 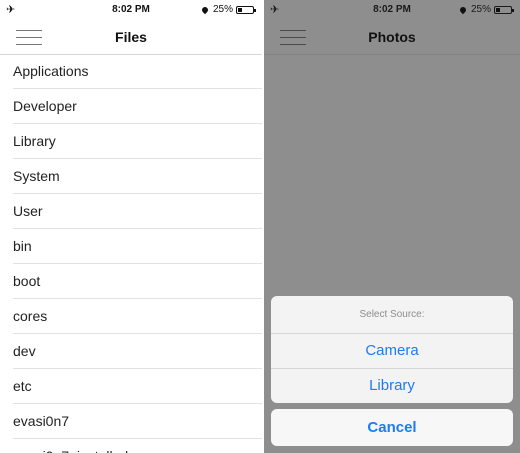 What do you see at coordinates (137, 141) in the screenshot?
I see `file-list-item: Library` at bounding box center [137, 141].